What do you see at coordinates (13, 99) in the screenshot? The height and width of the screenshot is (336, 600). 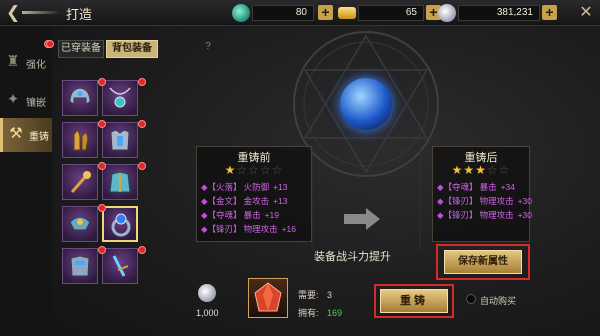 I see `gem-icon: ✦` at bounding box center [13, 99].